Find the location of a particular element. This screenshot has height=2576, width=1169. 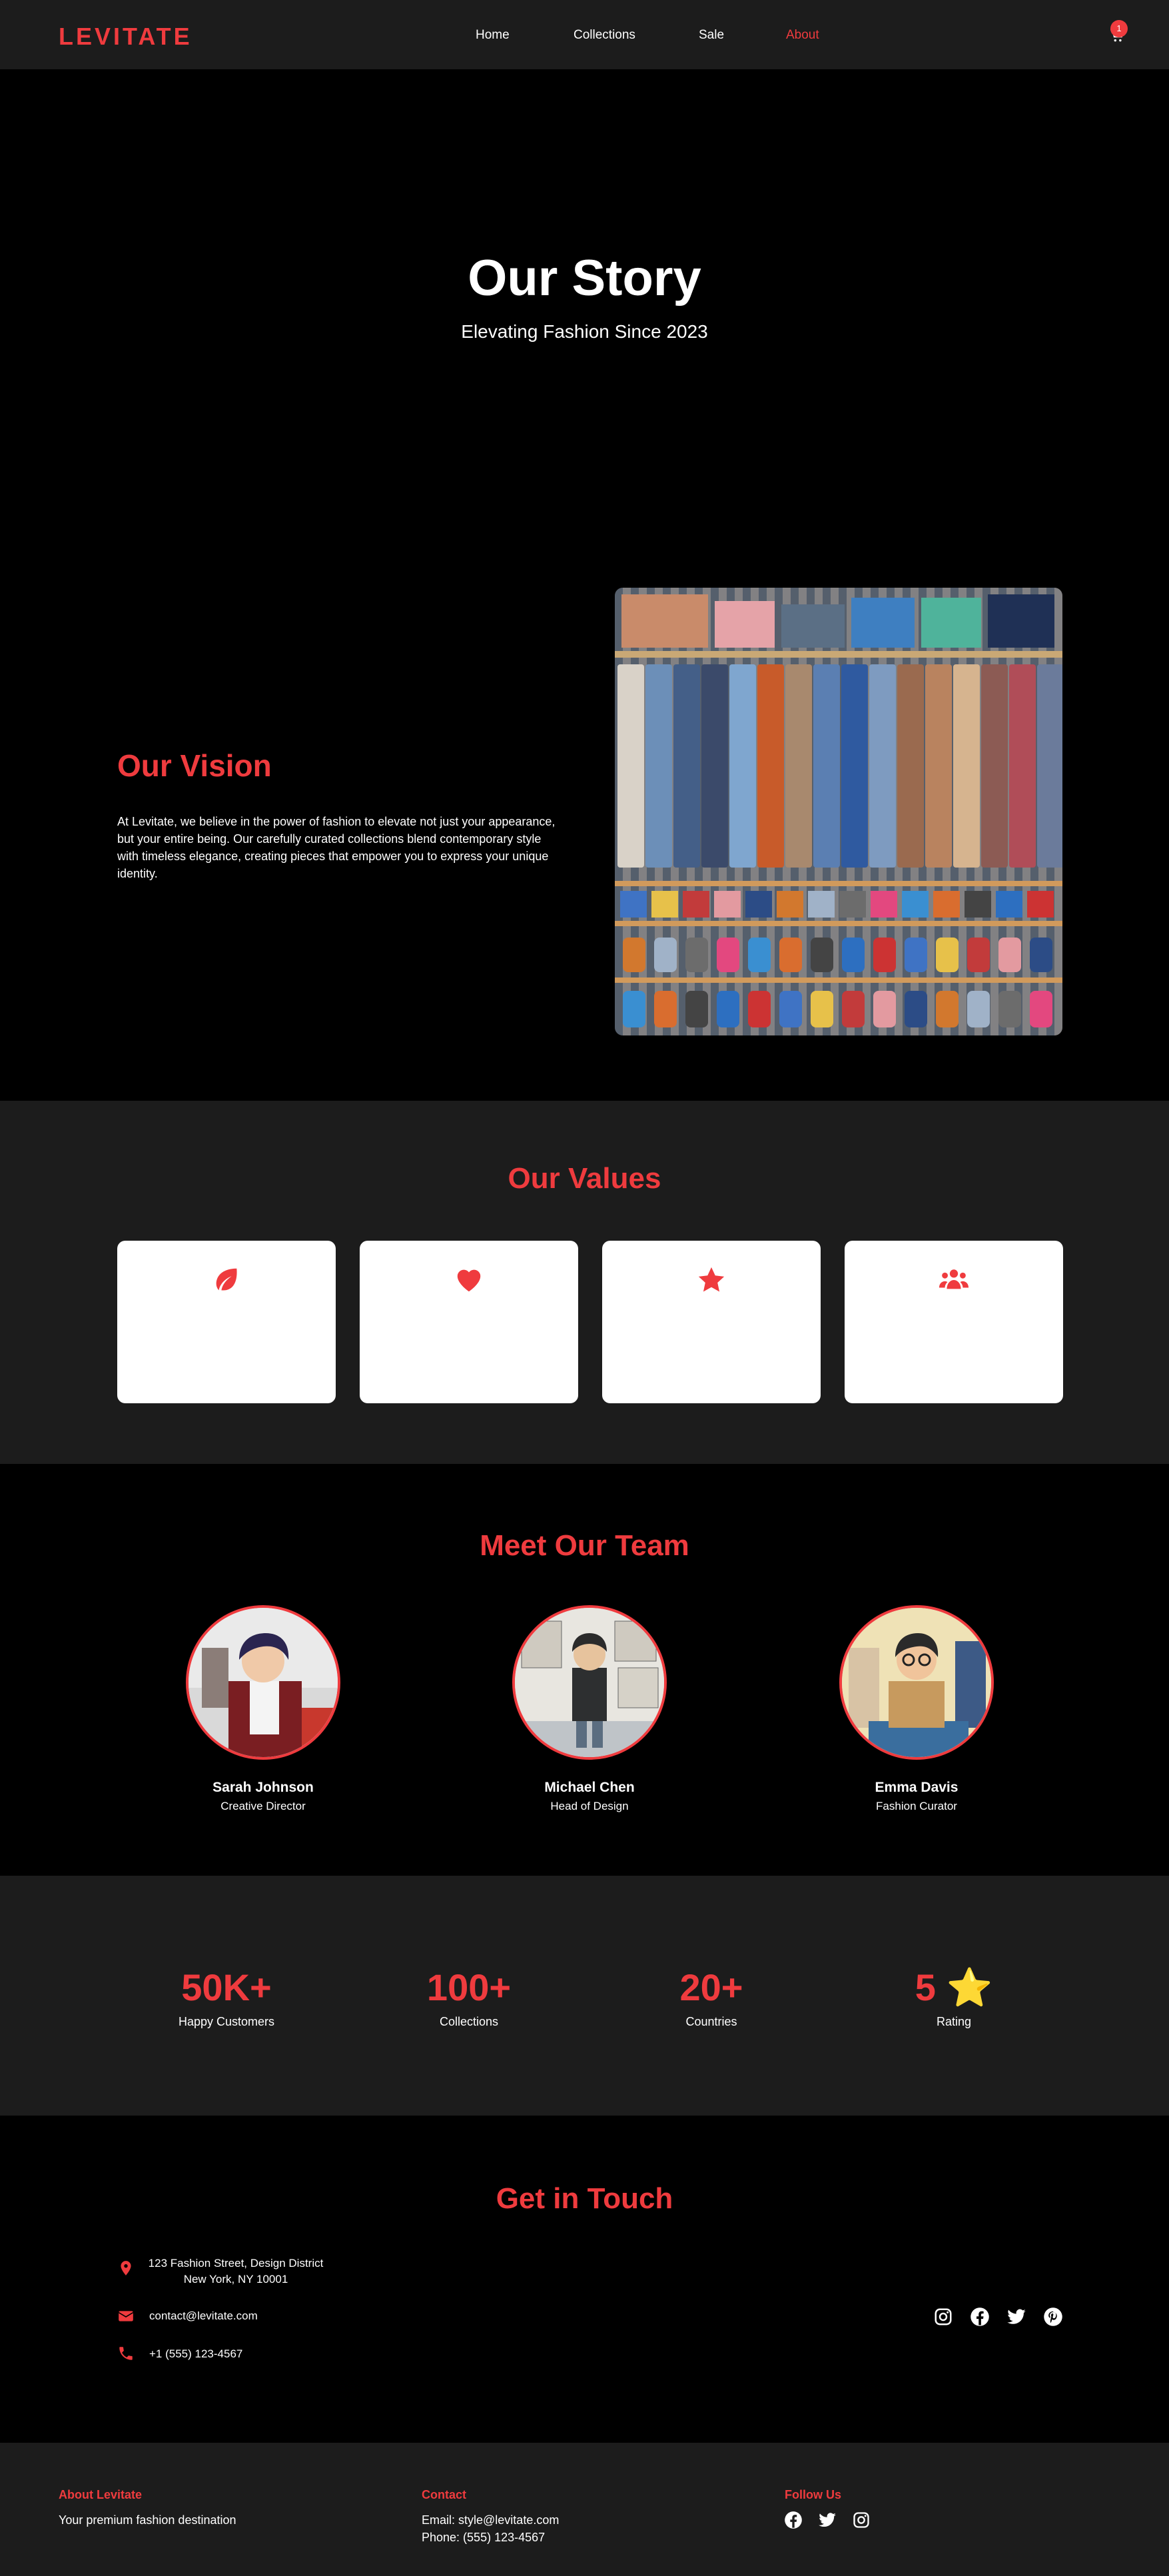

member-role: Head of Design is located at coordinates (589, 1806).